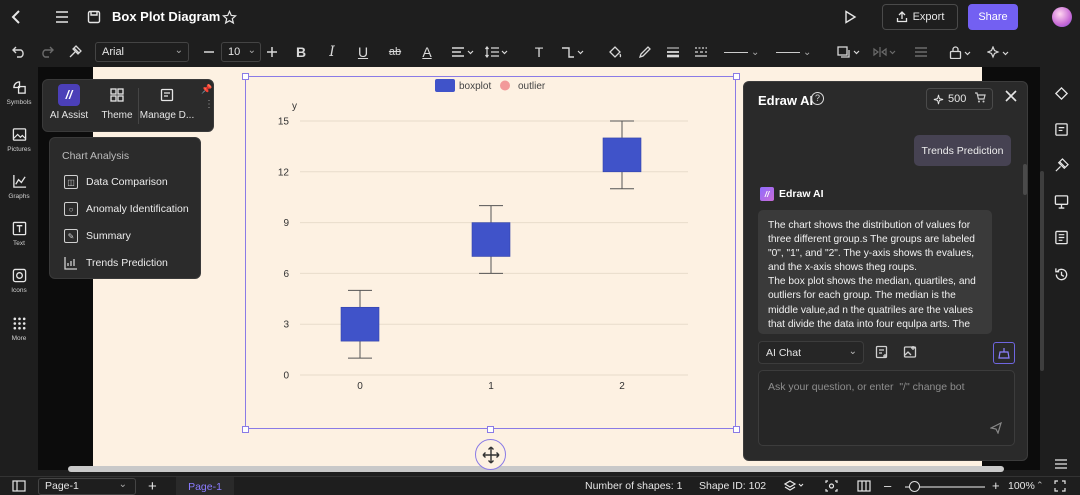  I want to click on line-end-preview, so click(788, 52).